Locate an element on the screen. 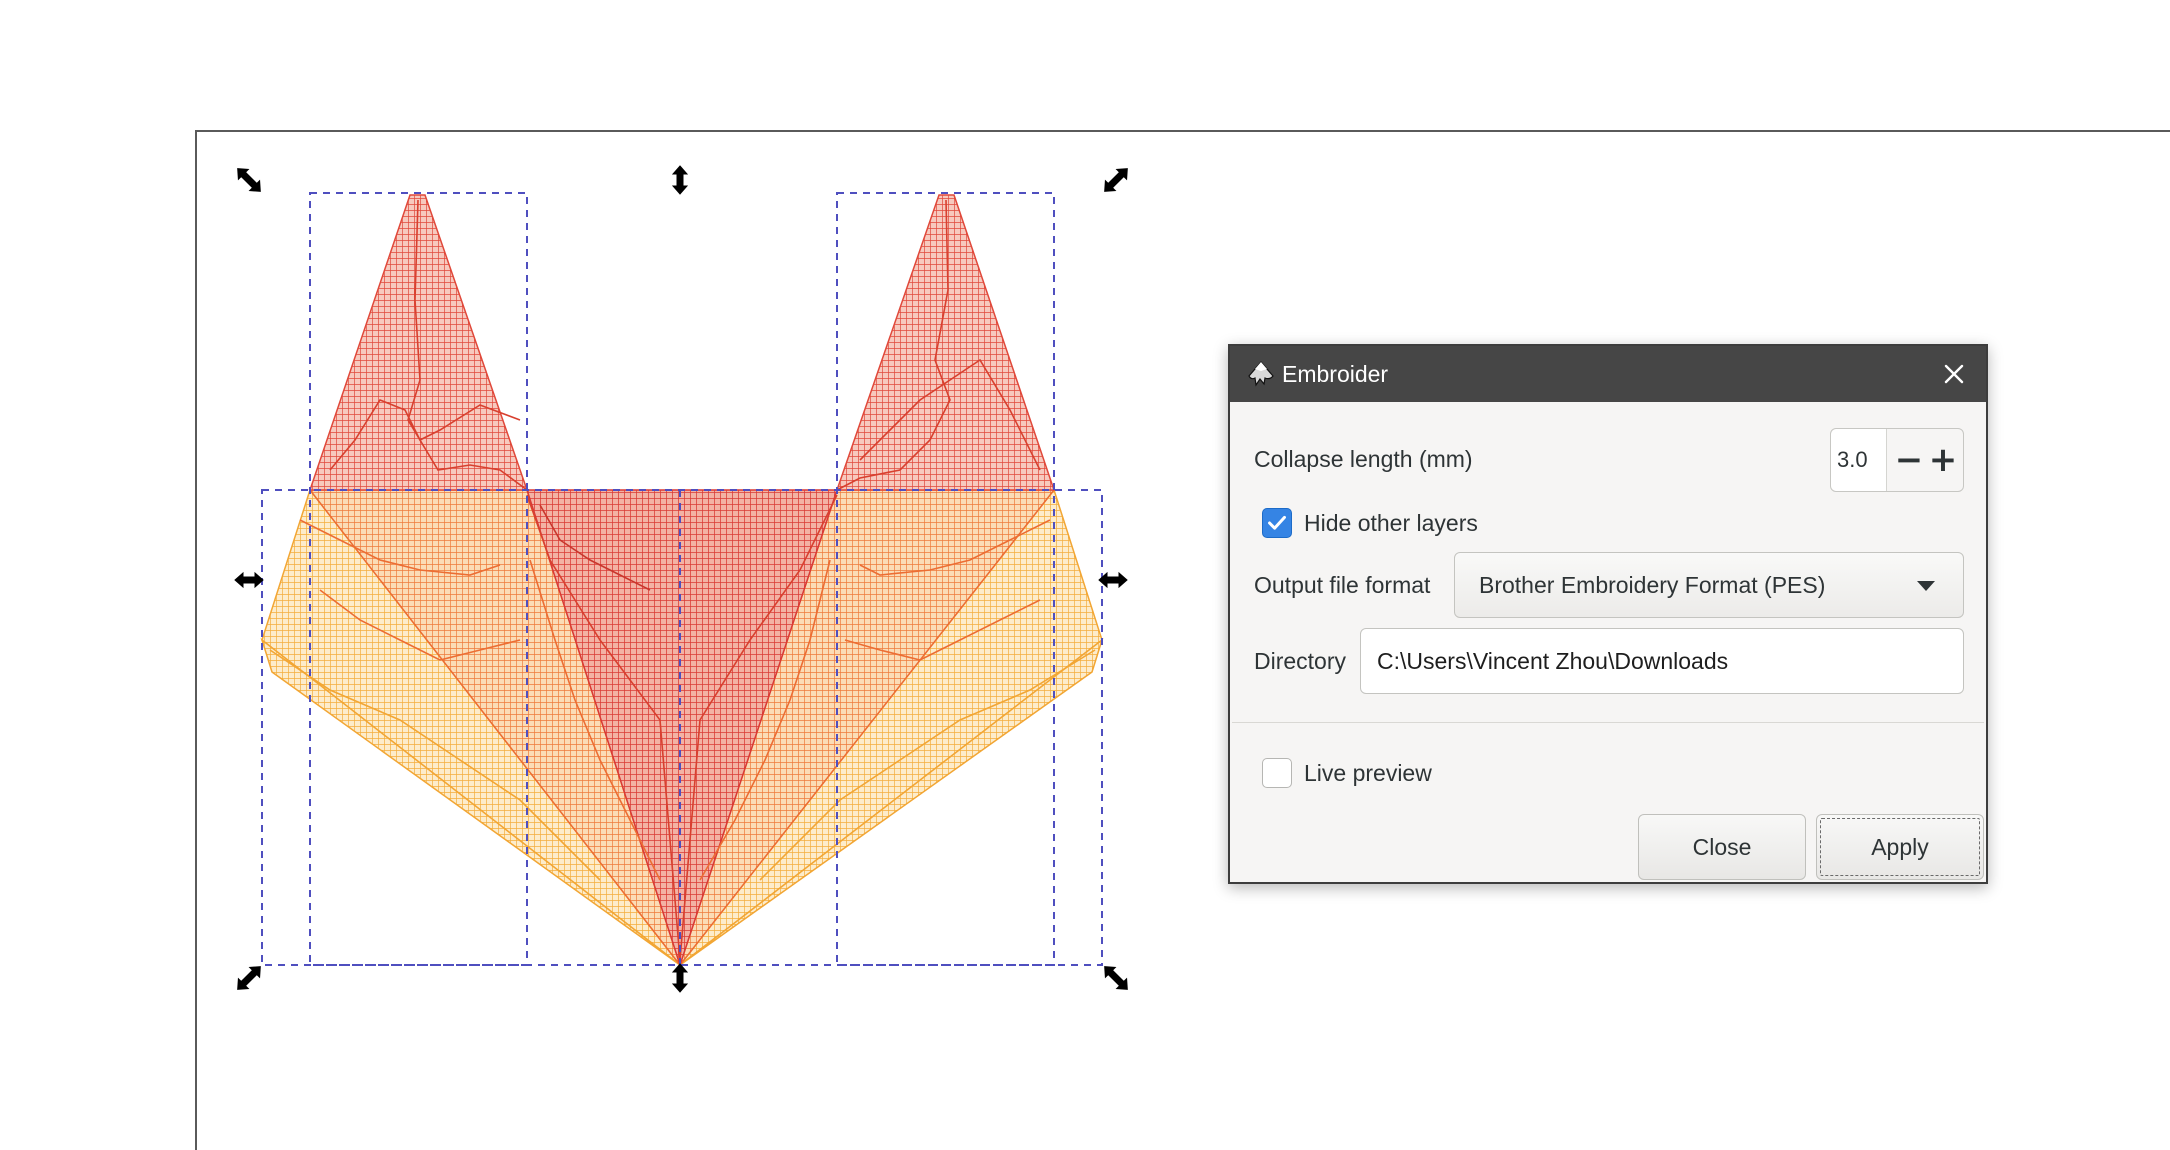  collapse-length-value: 3.0 is located at coordinates (1859, 460).